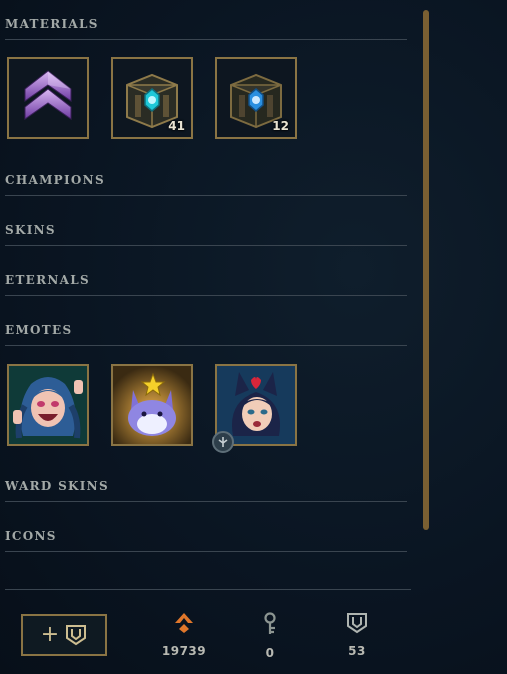  Describe the element at coordinates (47, 280) in the screenshot. I see `section-title: ETERNALS` at that location.